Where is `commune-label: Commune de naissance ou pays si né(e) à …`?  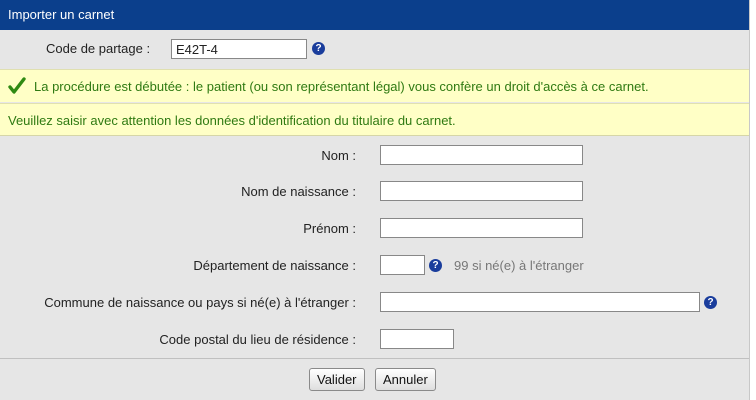
commune-label: Commune de naissance ou pays si né(e) à … is located at coordinates (200, 302).